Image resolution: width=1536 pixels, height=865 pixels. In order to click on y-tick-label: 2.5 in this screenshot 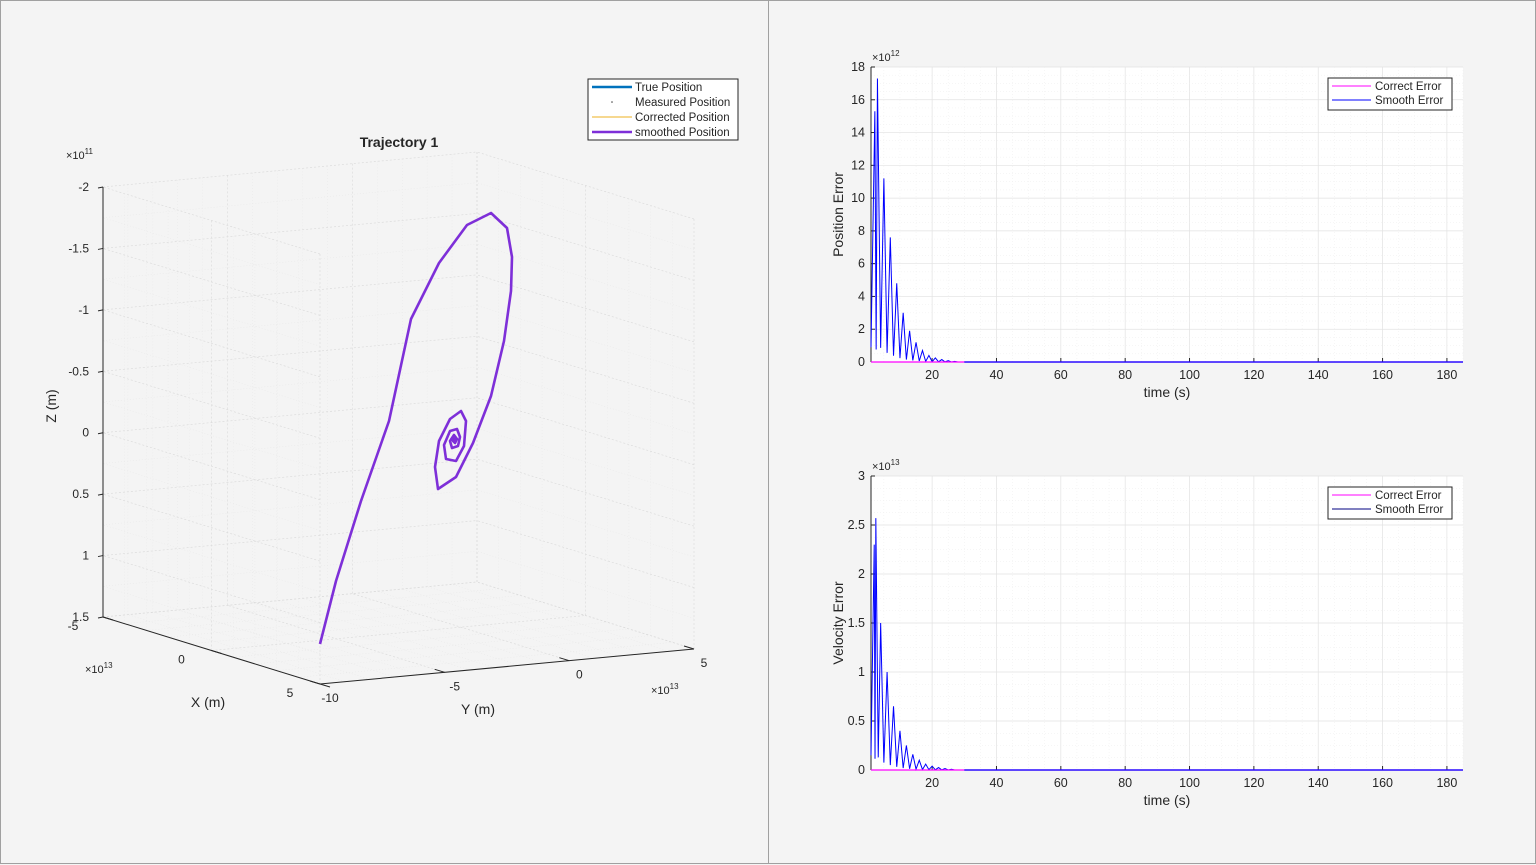, I will do `click(856, 525)`.